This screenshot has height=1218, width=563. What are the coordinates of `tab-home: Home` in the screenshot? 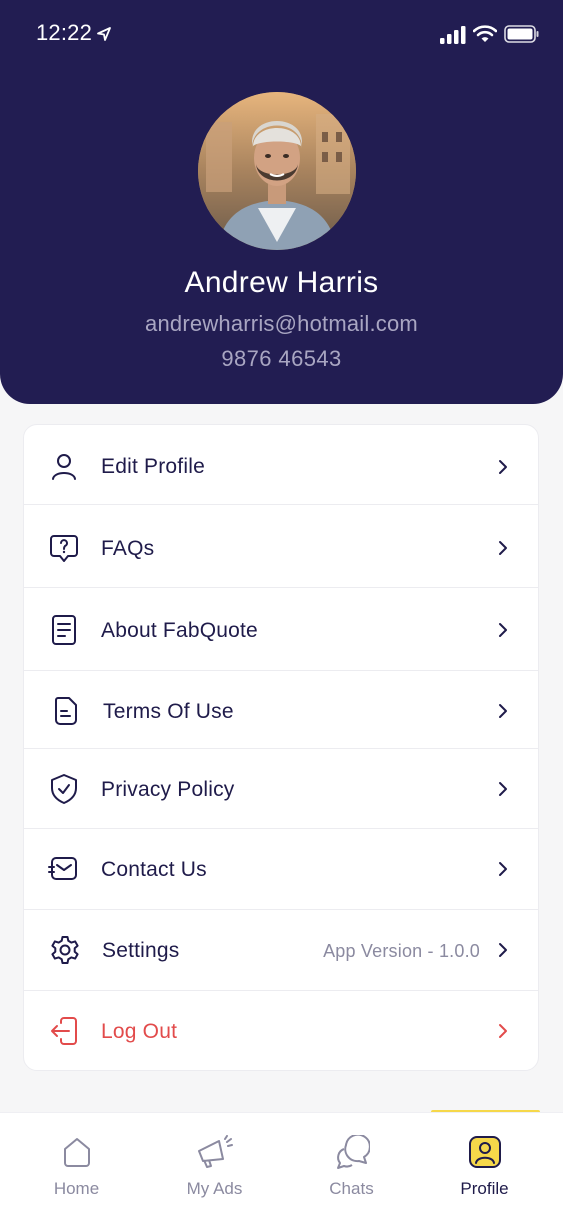 It's located at (76, 1165).